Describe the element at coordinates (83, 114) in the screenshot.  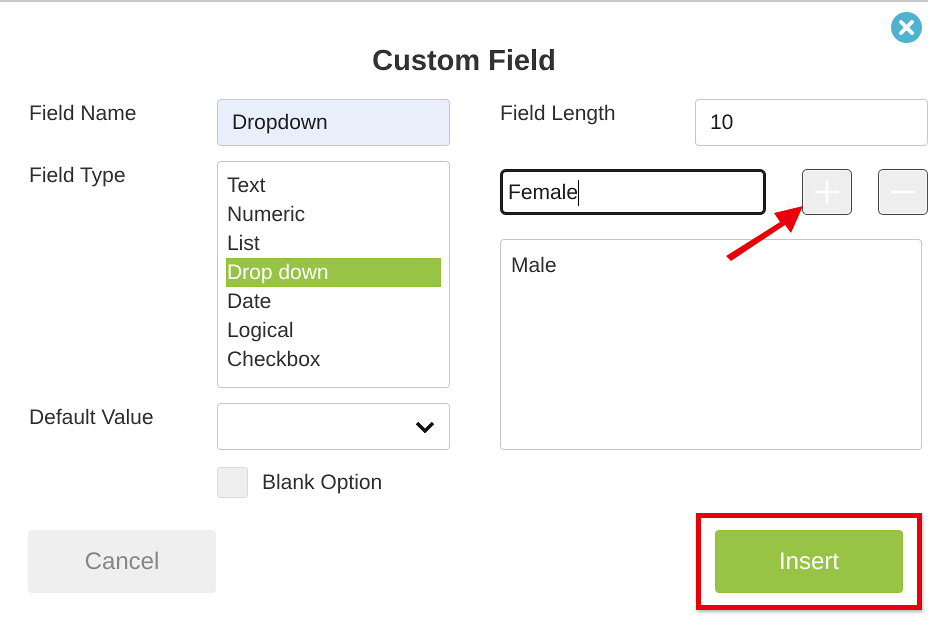
I see `field-label: Field Name` at that location.